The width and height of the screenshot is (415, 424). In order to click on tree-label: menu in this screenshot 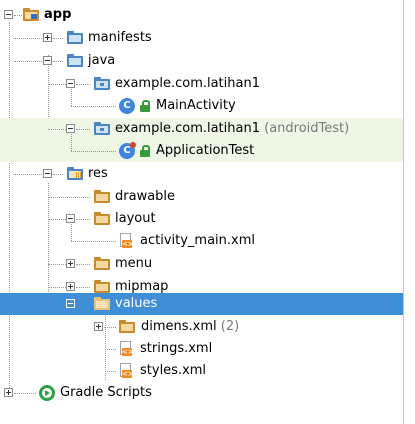, I will do `click(134, 263)`.